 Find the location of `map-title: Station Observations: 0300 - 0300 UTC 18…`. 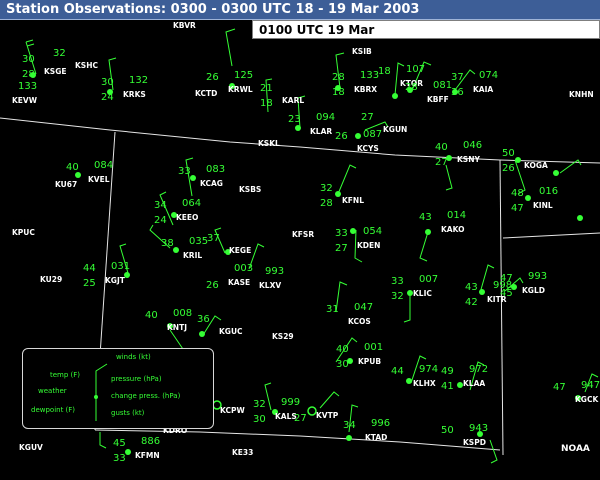

map-title: Station Observations: 0300 - 0300 UTC 18… is located at coordinates (300, 10).